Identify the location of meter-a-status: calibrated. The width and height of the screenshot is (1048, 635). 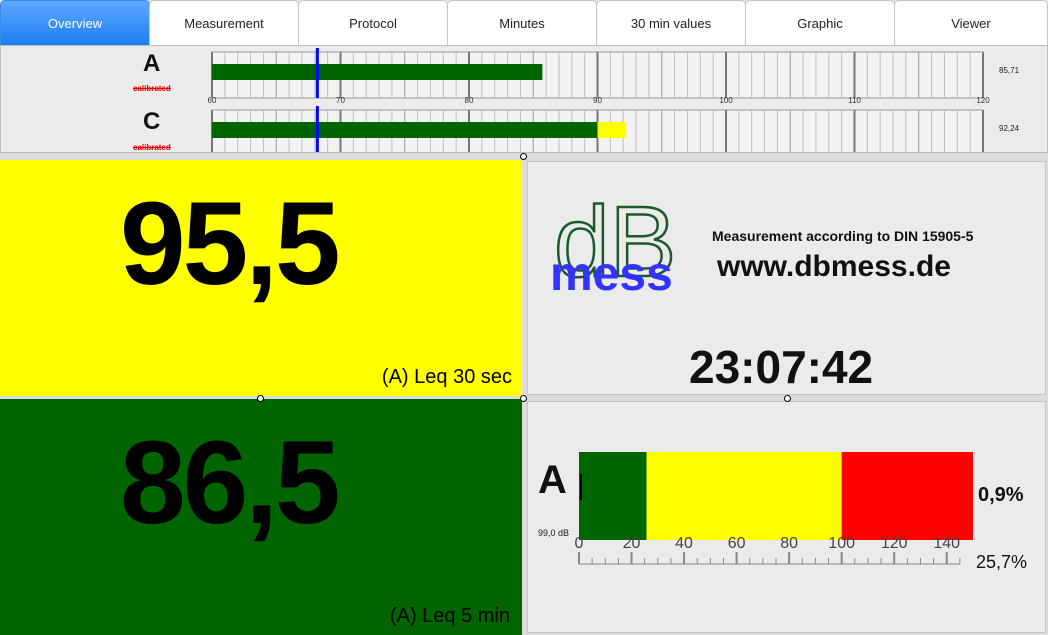
(152, 88).